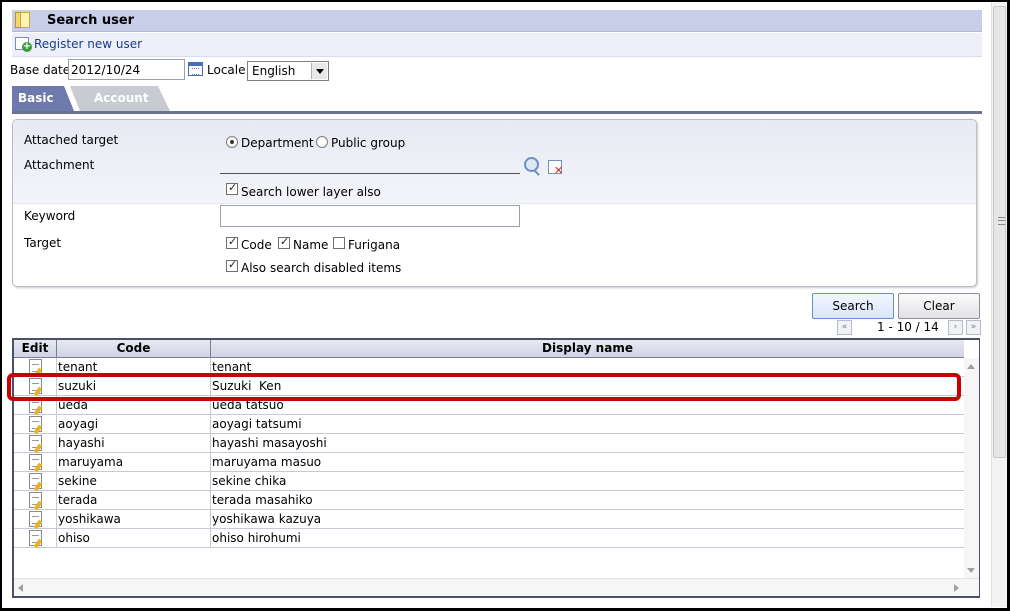  Describe the element at coordinates (277, 143) in the screenshot. I see `radio-department-label: Department` at that location.